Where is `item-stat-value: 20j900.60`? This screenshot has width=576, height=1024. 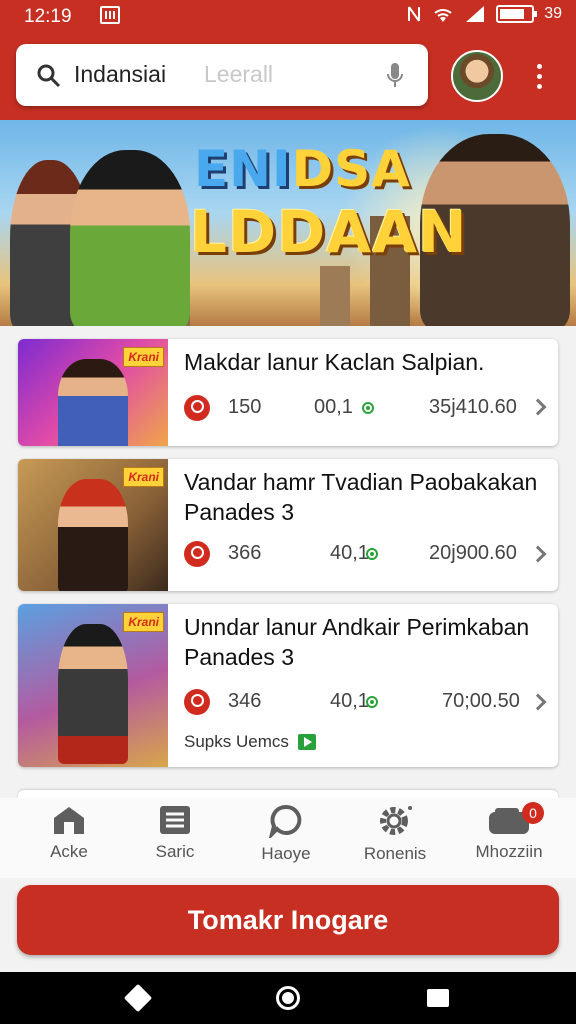 item-stat-value: 20j900.60 is located at coordinates (473, 553).